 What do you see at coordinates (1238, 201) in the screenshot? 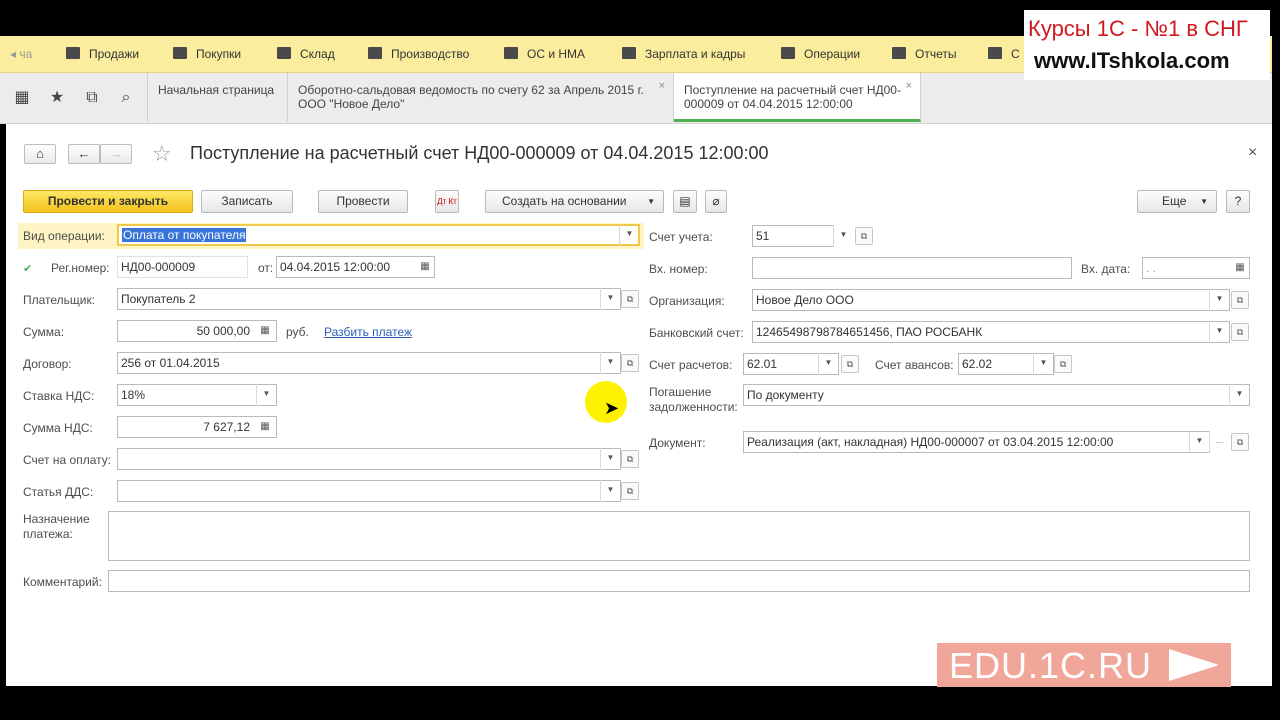
I see `help-button: ?` at bounding box center [1238, 201].